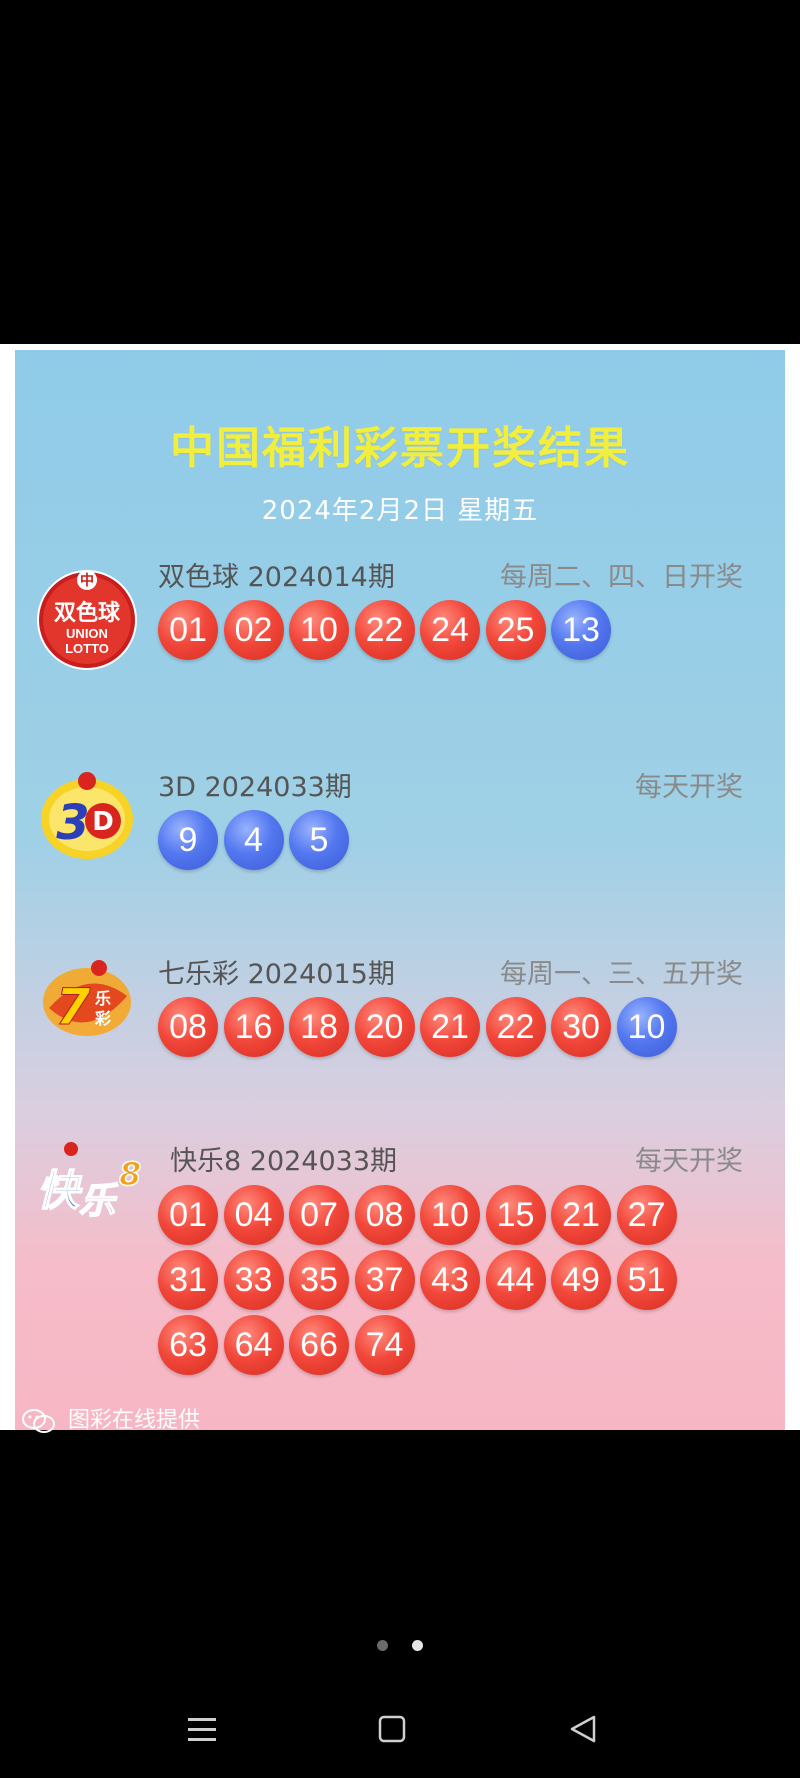 Image resolution: width=800 pixels, height=1778 pixels. Describe the element at coordinates (276, 974) in the screenshot. I see `game-name: 七乐彩 2024015期` at that location.